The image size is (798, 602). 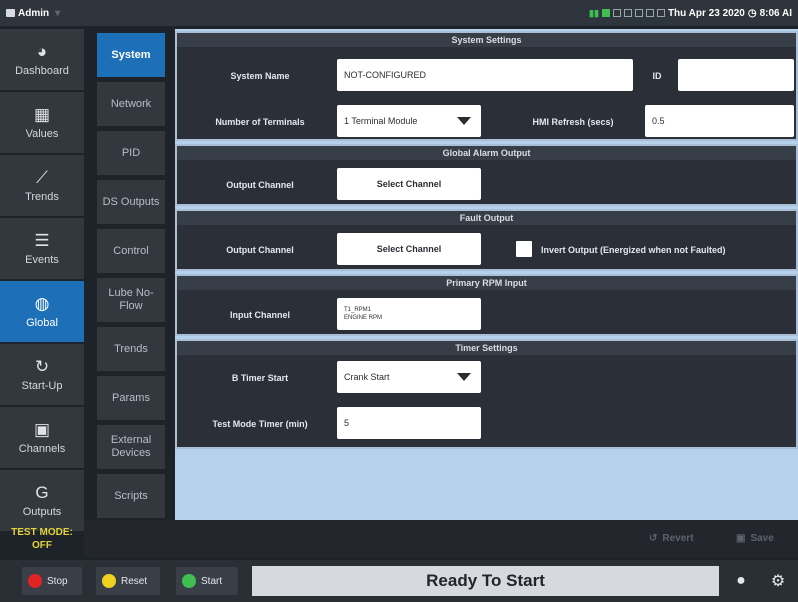 I want to click on save-button: ▣ Save, so click(x=755, y=538).